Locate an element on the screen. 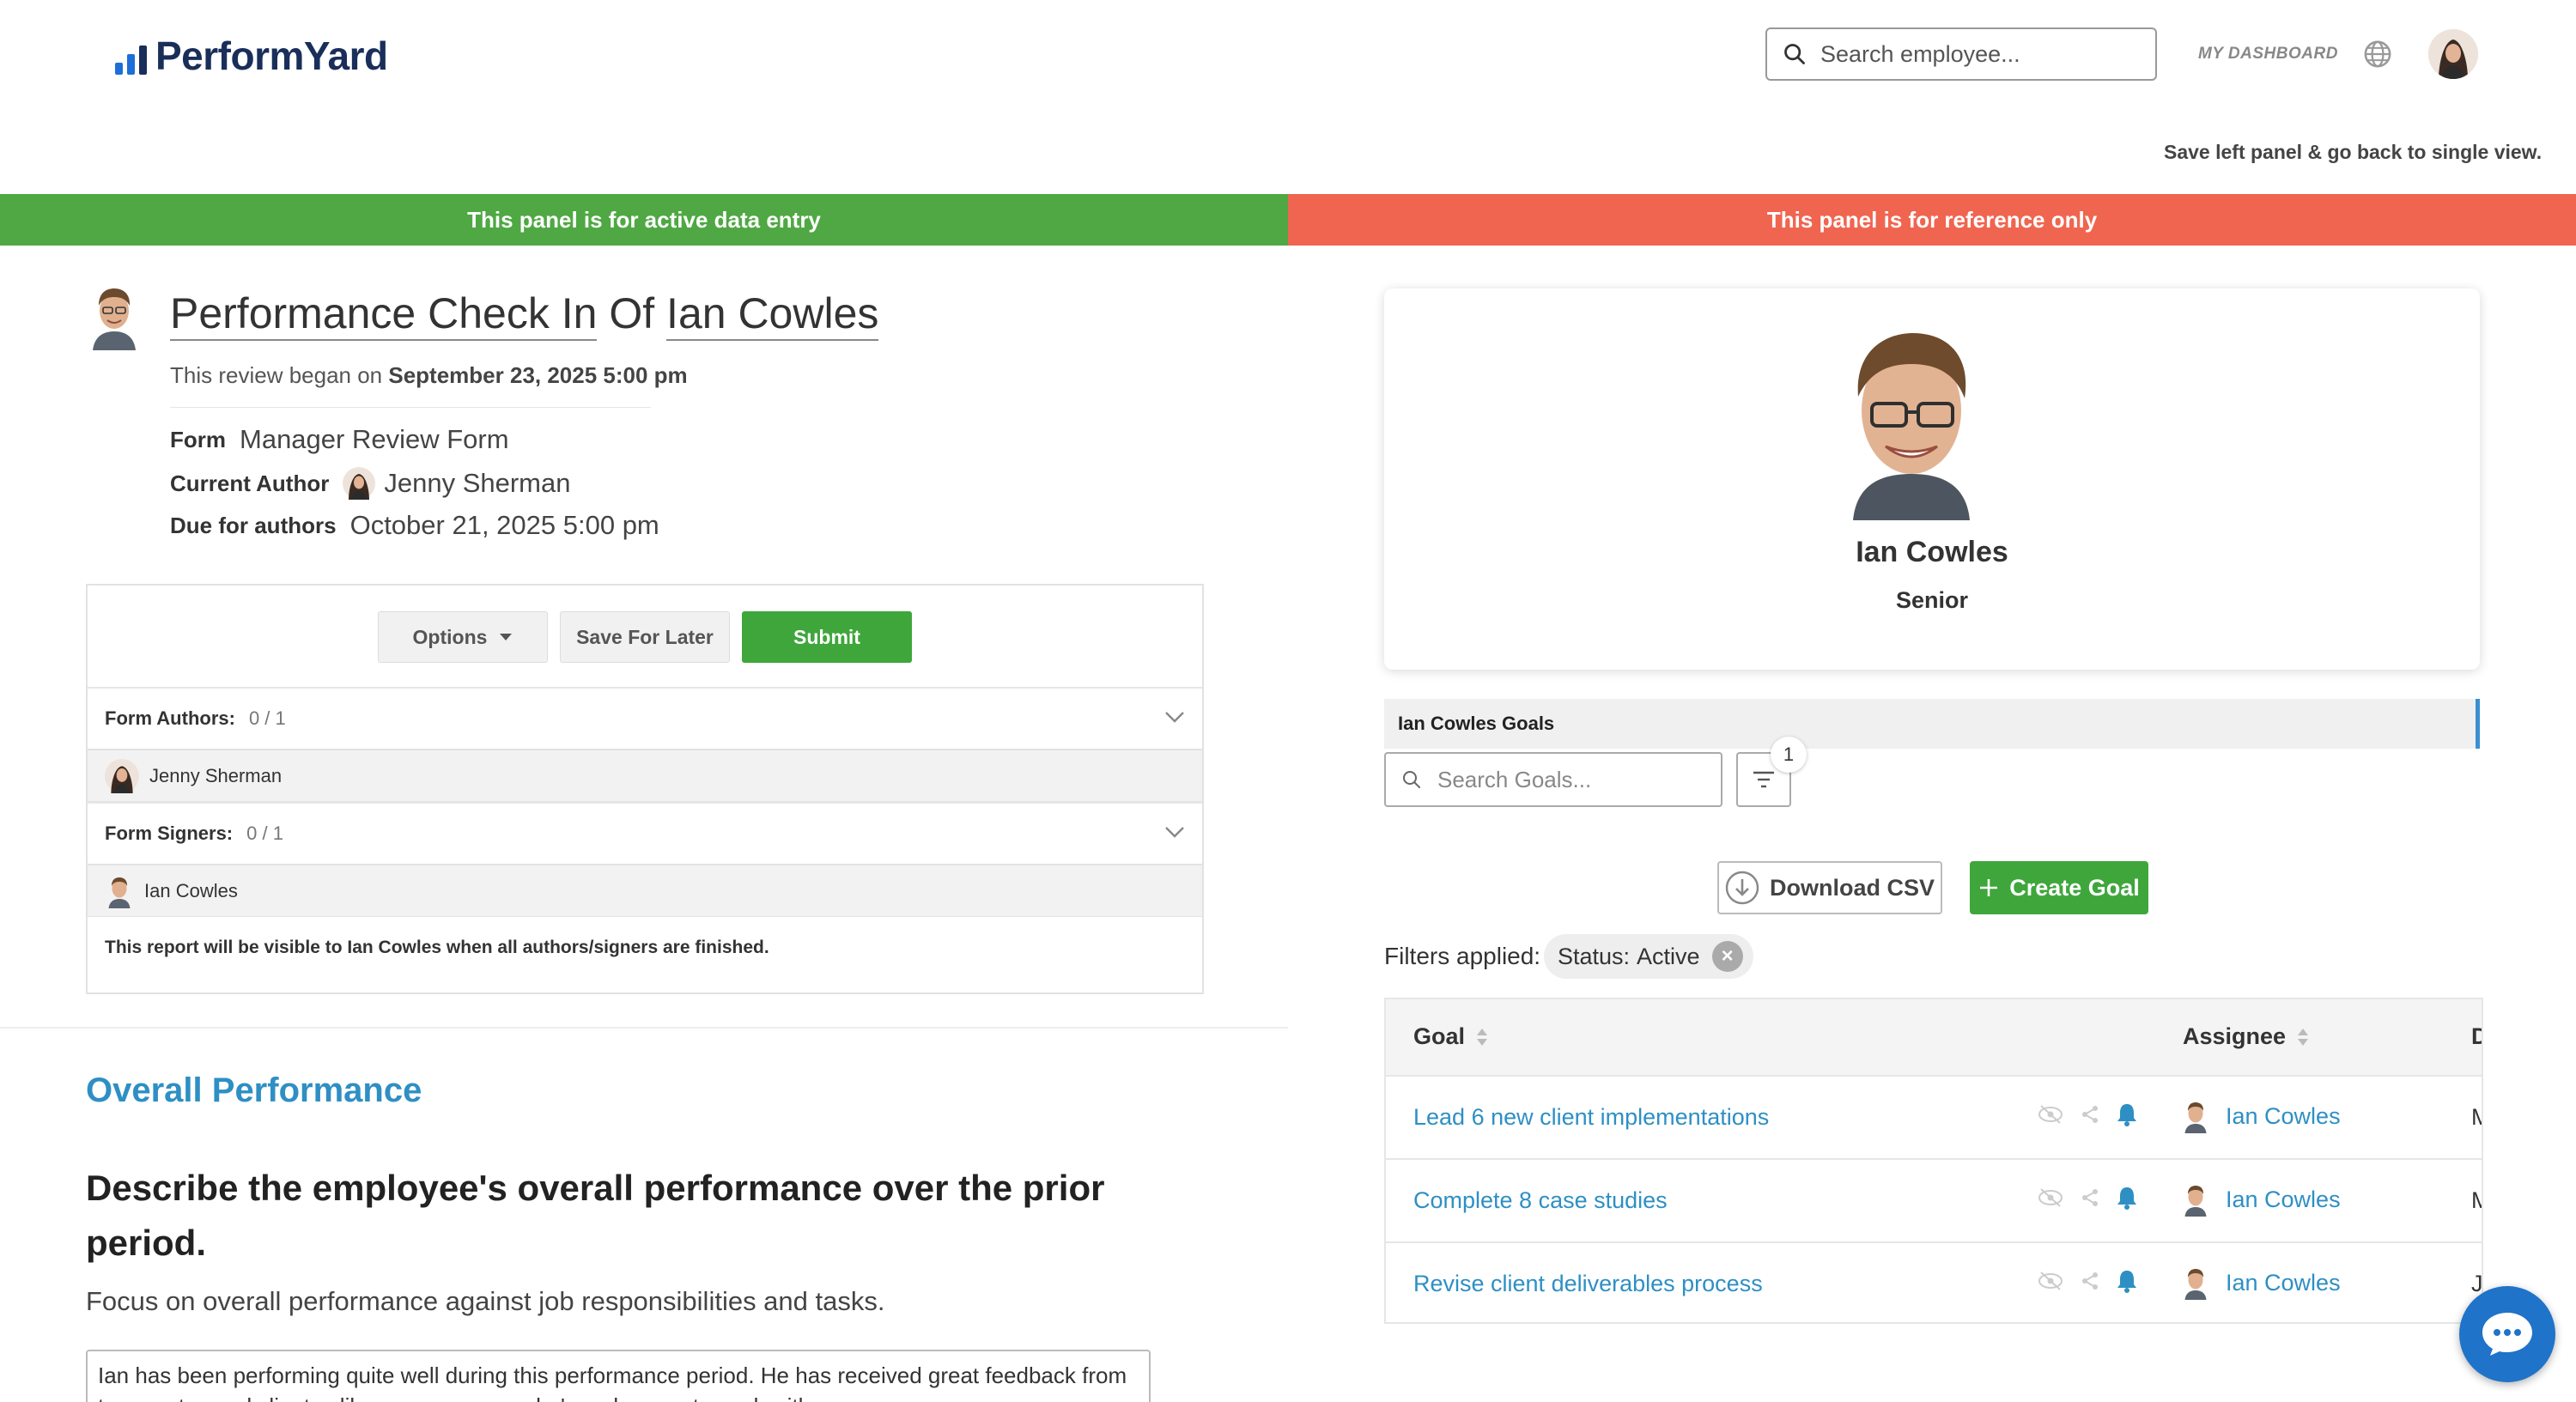 Image resolution: width=2576 pixels, height=1402 pixels. form-meta-row: Form Manager Review Form is located at coordinates (339, 439).